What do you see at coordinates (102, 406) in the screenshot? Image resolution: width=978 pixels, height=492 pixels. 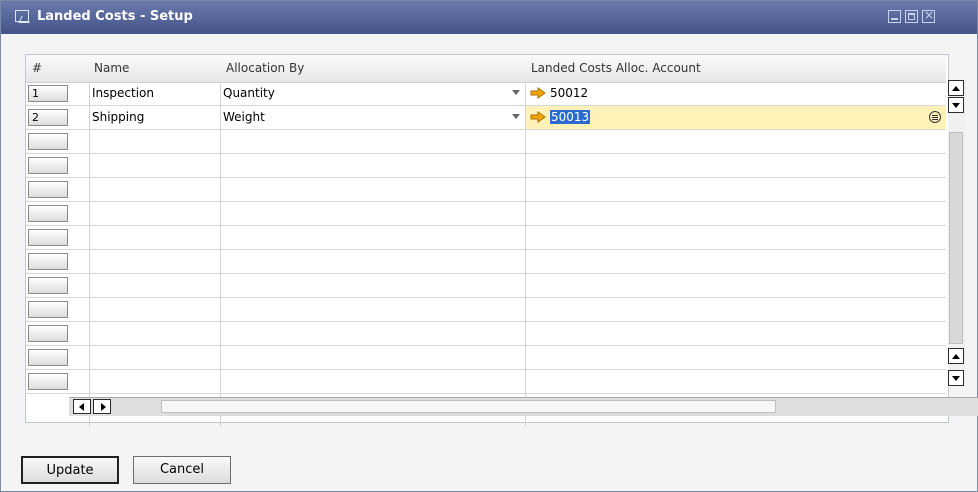 I see `scroll-right-button` at bounding box center [102, 406].